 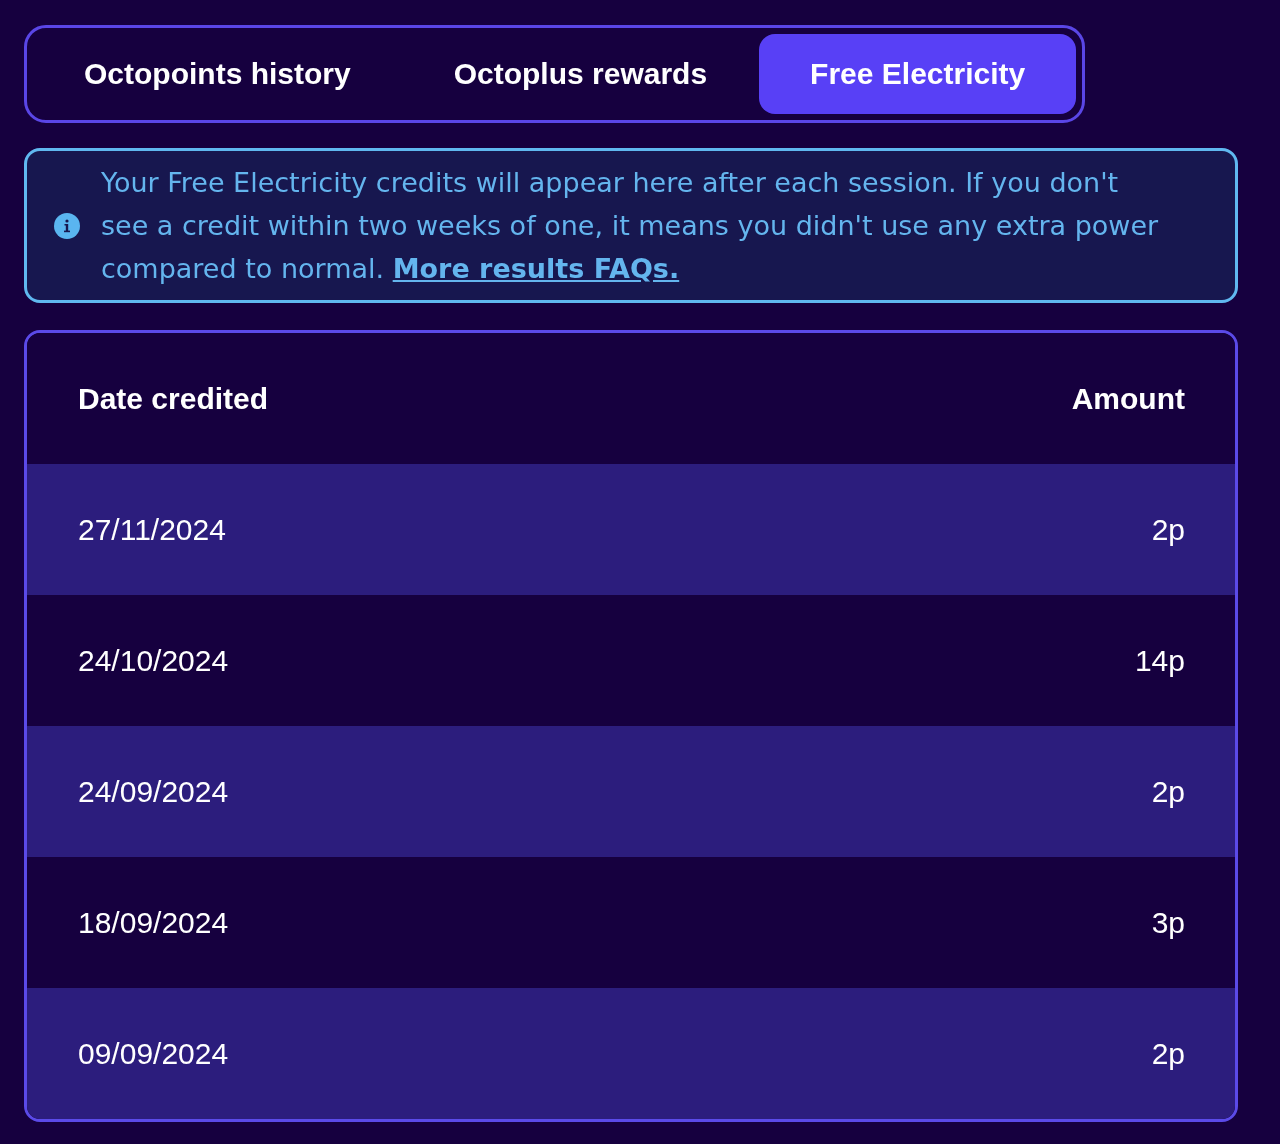 I want to click on table-cell: 18/09/2024, so click(x=153, y=922).